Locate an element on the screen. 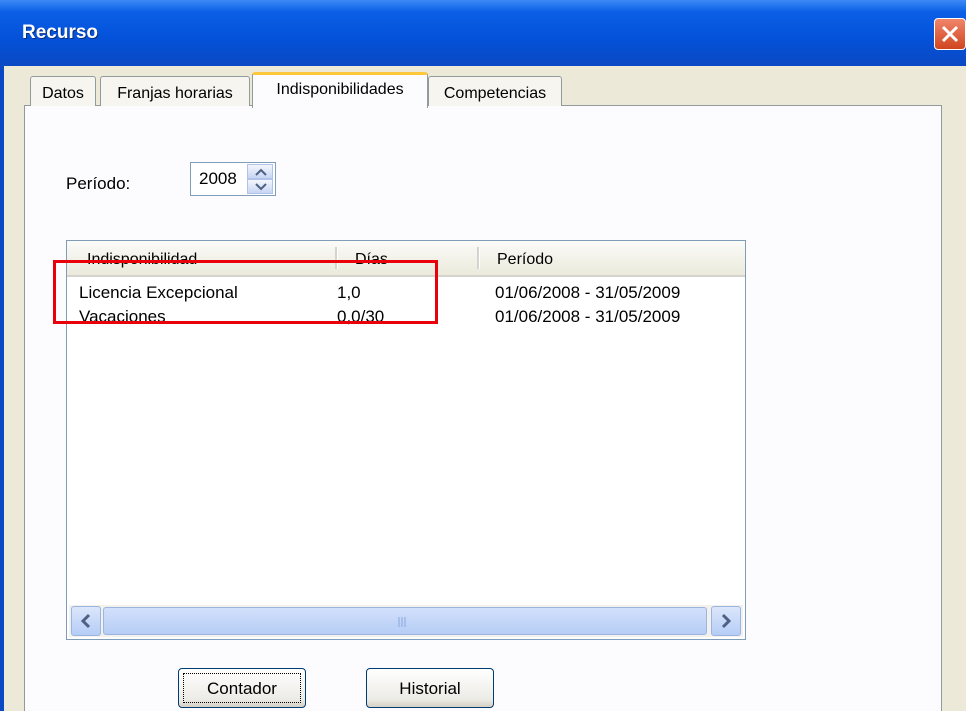  horizontal-scrollbar is located at coordinates (406, 621).